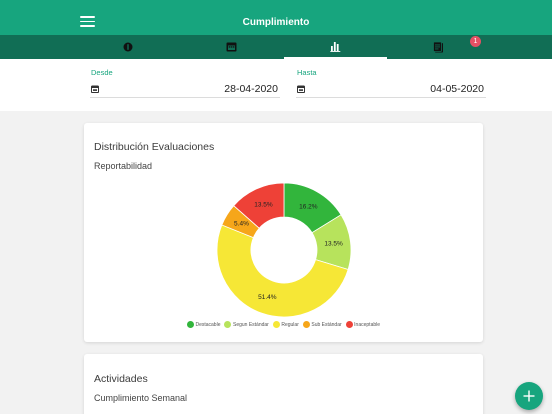  What do you see at coordinates (141, 398) in the screenshot?
I see `activities-subtitle: Cumplimiento Semanal` at bounding box center [141, 398].